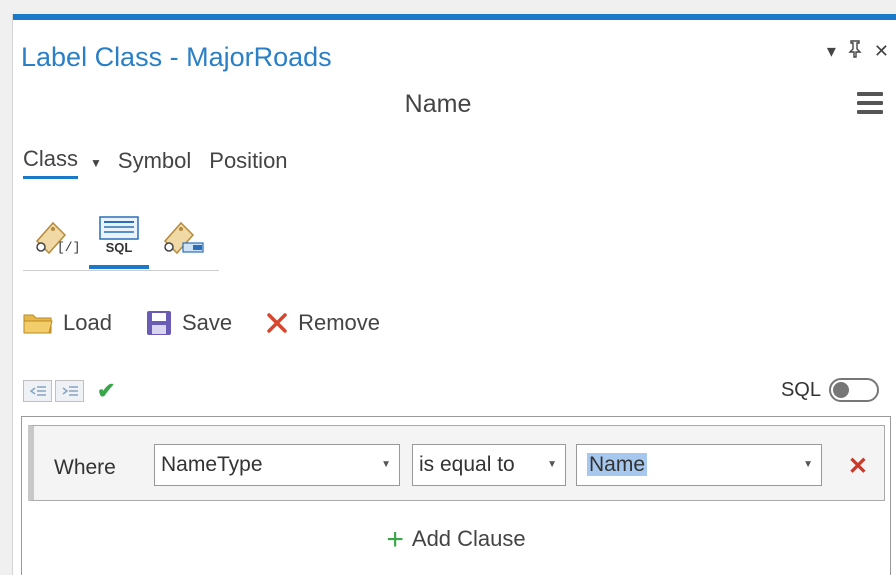 This screenshot has height=575, width=896. I want to click on clause-tool-row: ✔, so click(69, 391).